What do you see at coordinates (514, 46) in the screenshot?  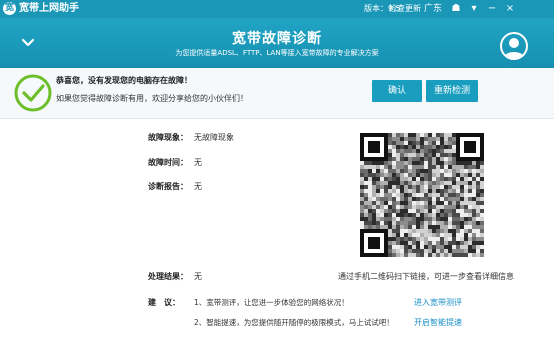 I see `avatar` at bounding box center [514, 46].